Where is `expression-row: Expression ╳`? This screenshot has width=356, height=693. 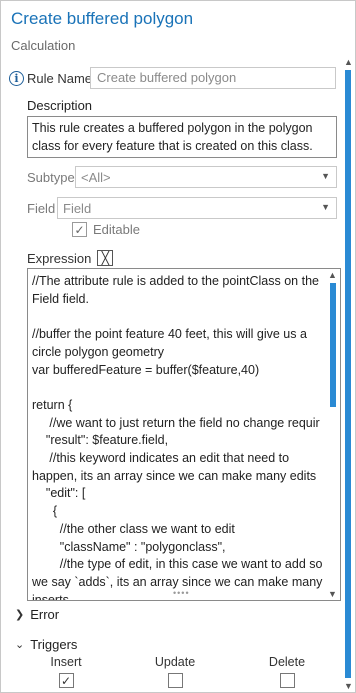
expression-row: Expression ╳ is located at coordinates (70, 258).